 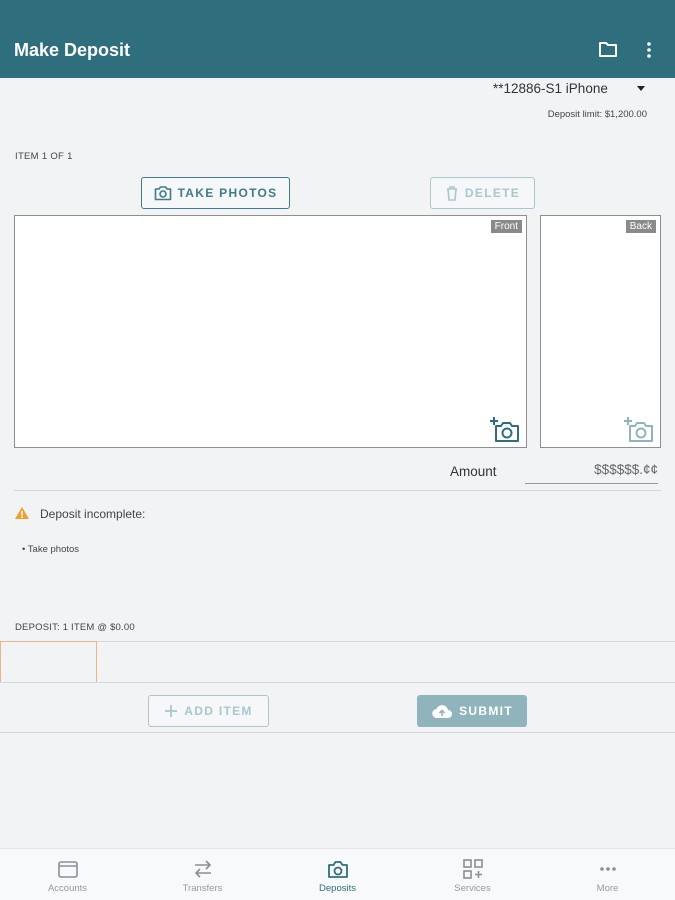 What do you see at coordinates (68, 869) in the screenshot?
I see `wallet-icon` at bounding box center [68, 869].